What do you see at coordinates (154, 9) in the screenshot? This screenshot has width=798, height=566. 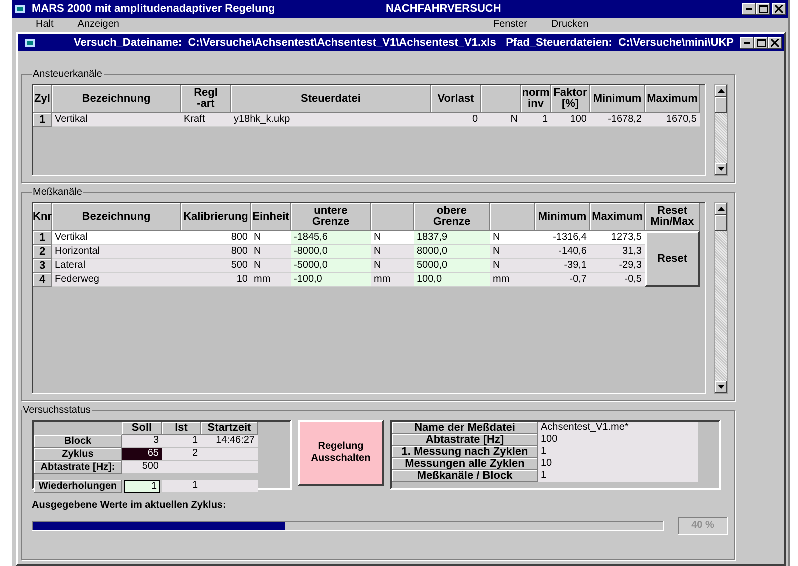 I see `window-title: MARS 2000 mit amplitudenadaptiver Regelung` at bounding box center [154, 9].